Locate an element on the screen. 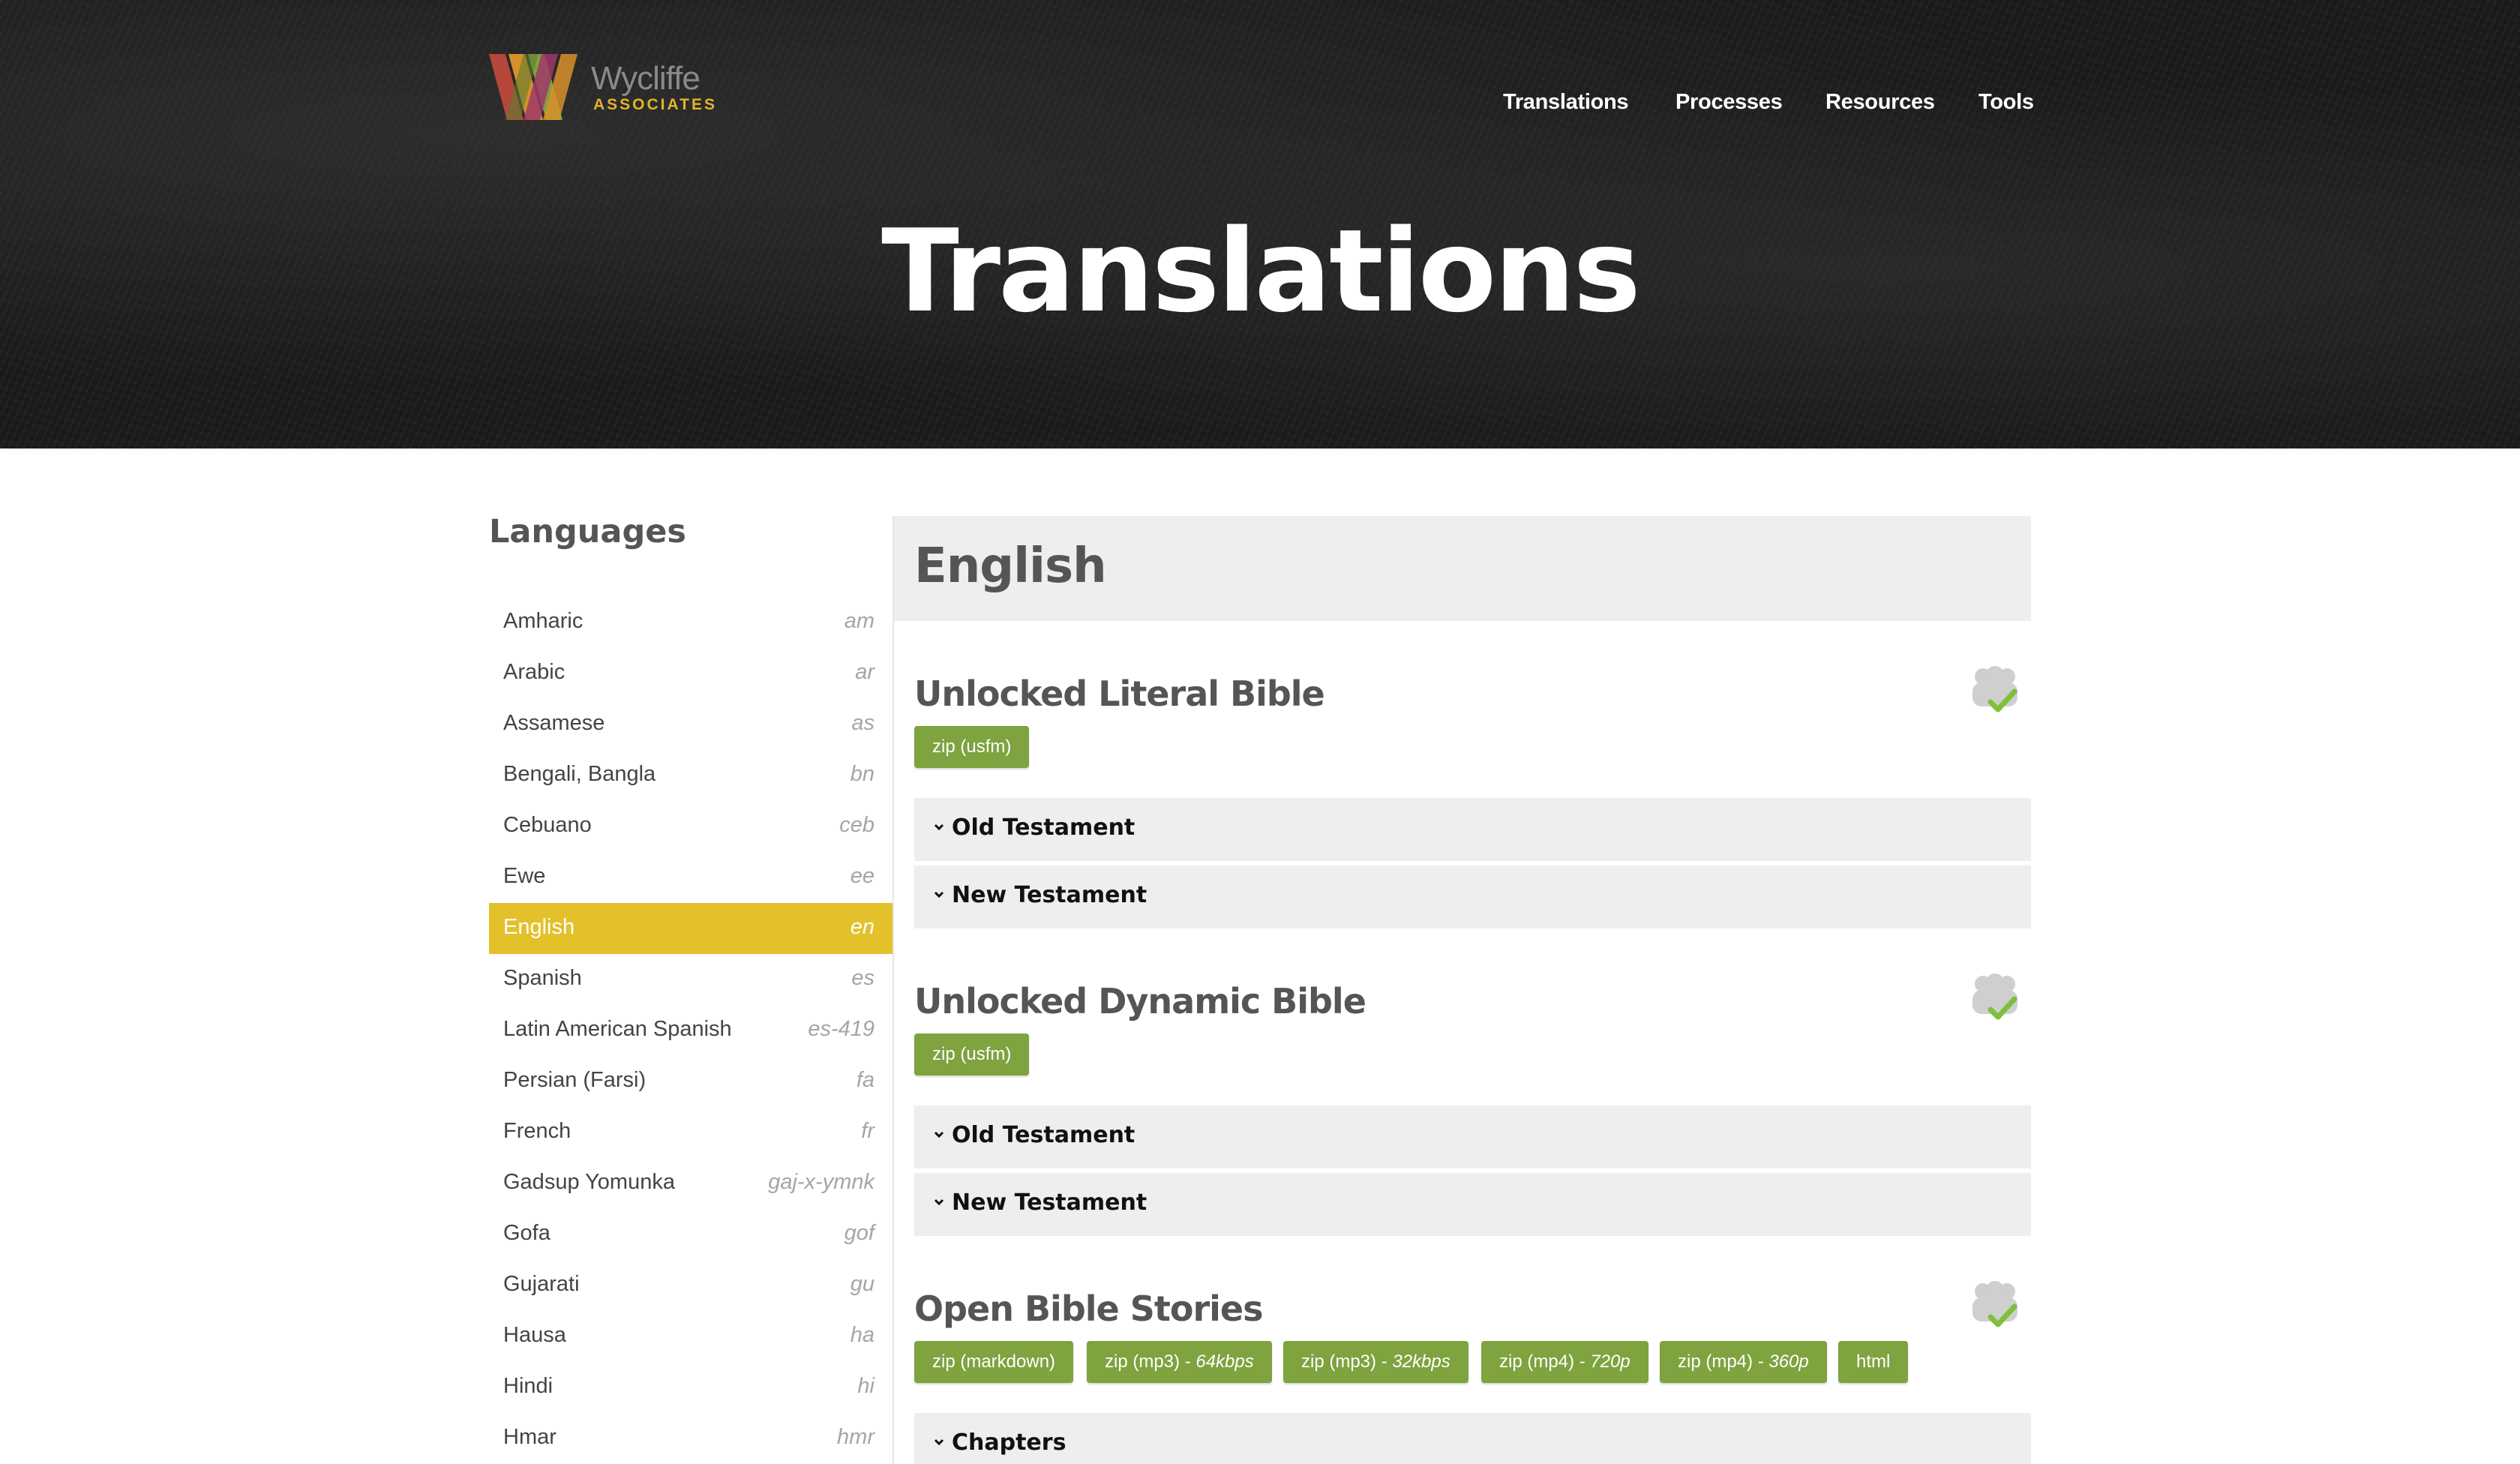 The image size is (2520, 1464). language-item-as: Assamese as is located at coordinates (691, 724).